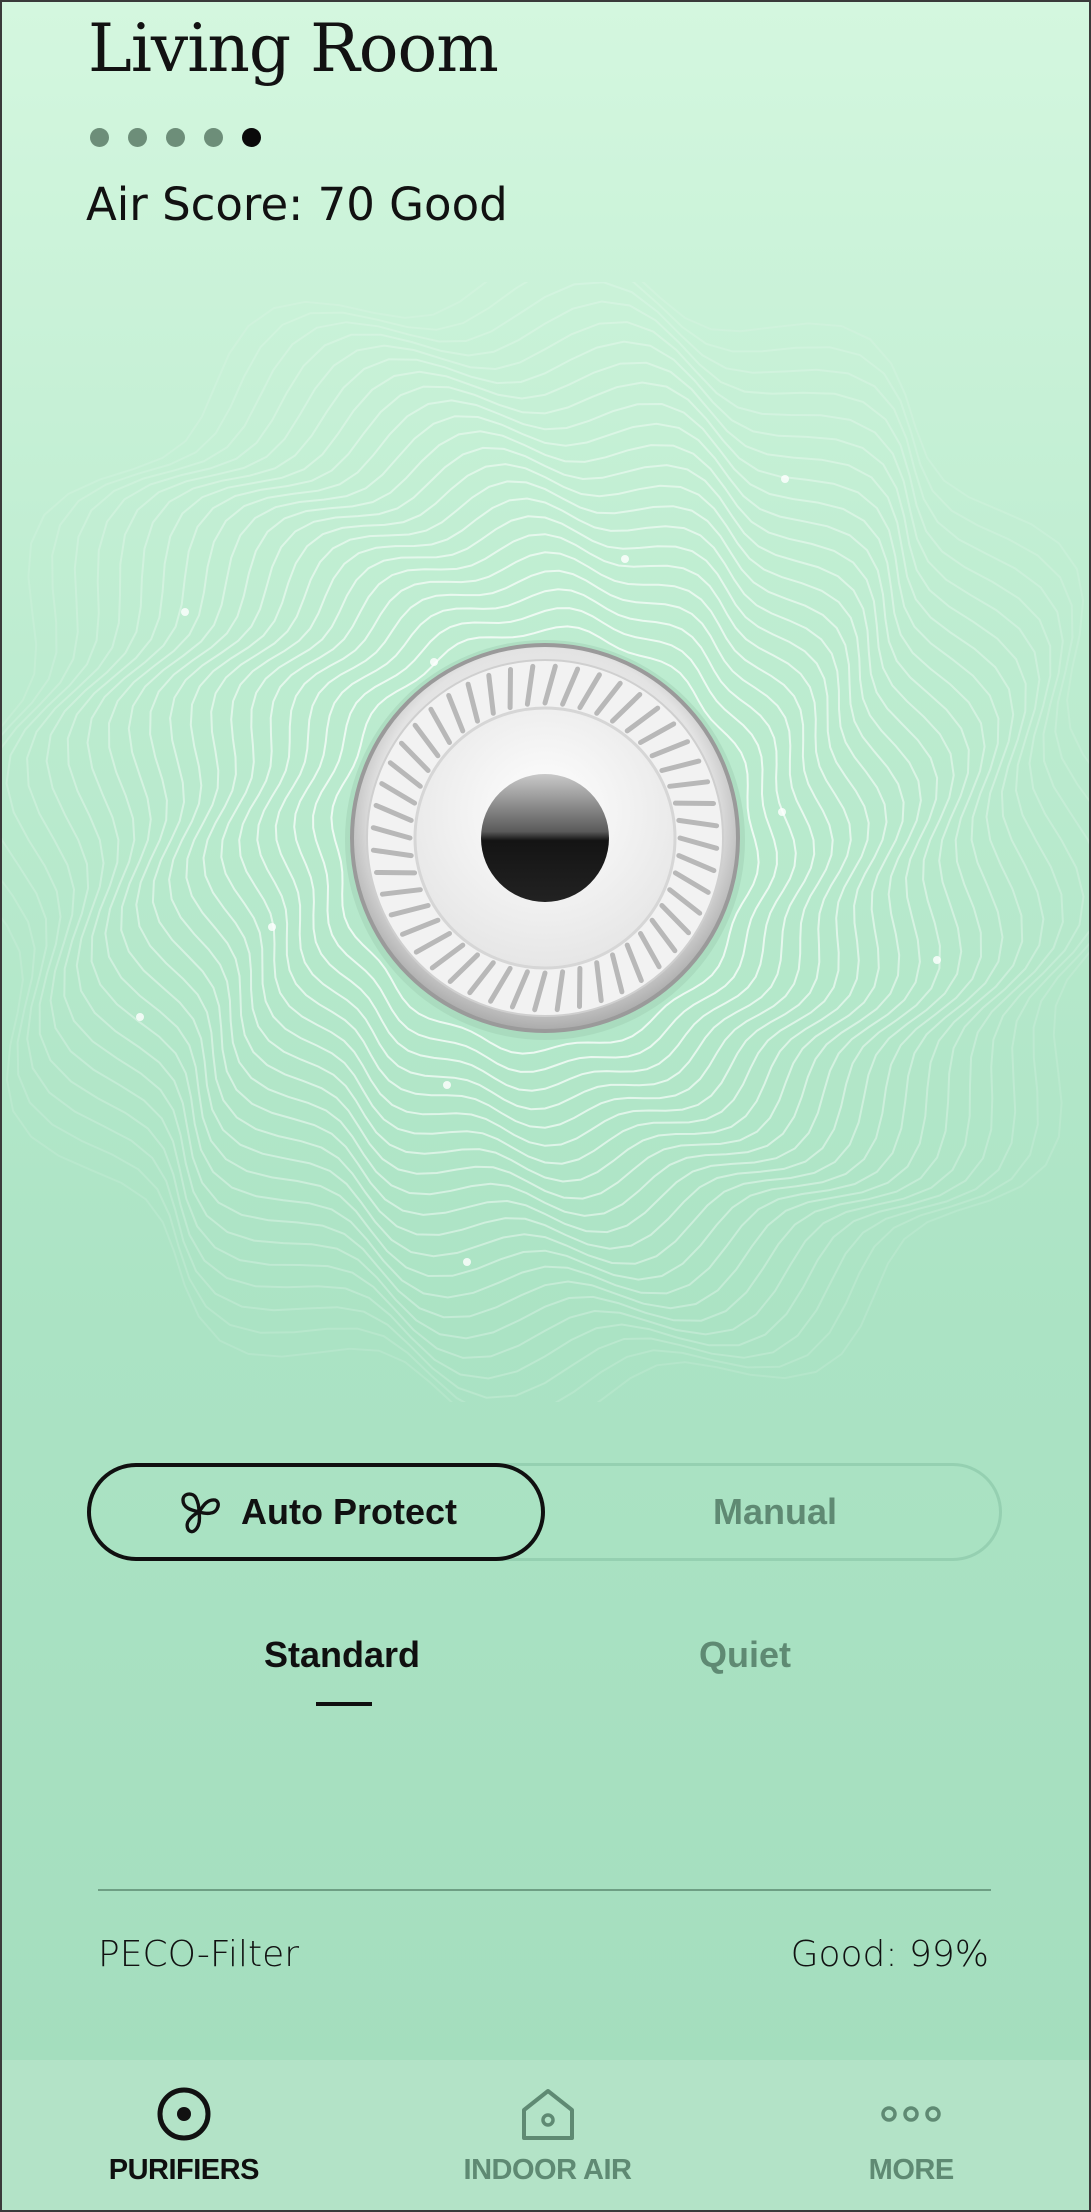  What do you see at coordinates (199, 1954) in the screenshot?
I see `filter-label: PECO-Filter` at bounding box center [199, 1954].